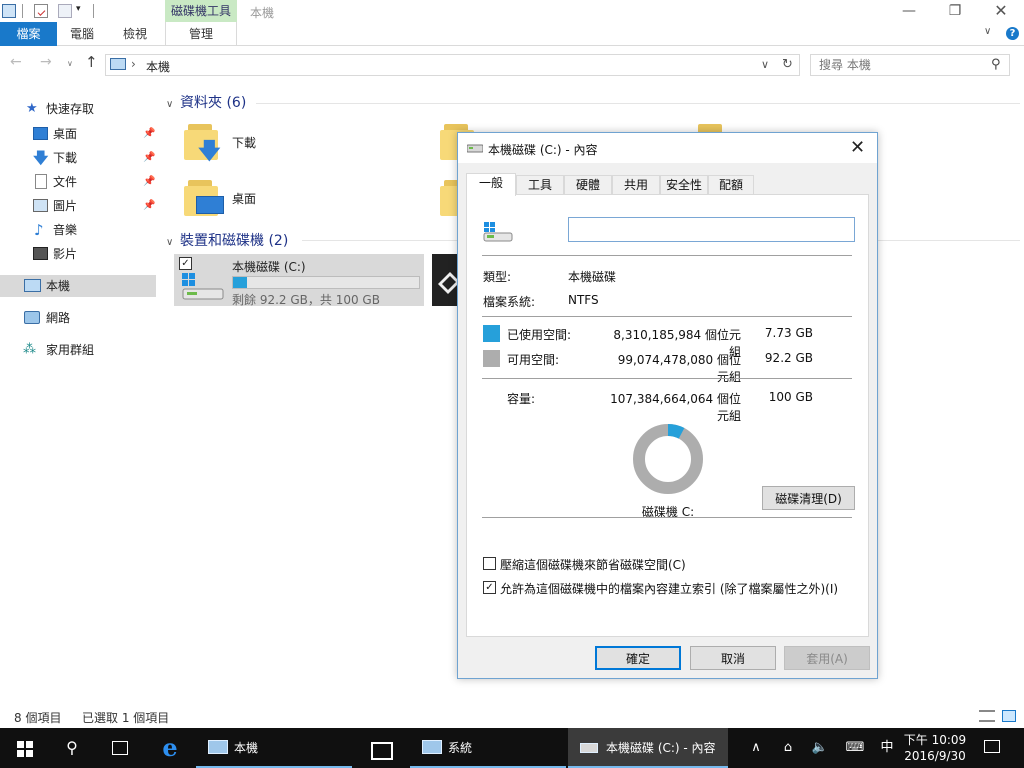  What do you see at coordinates (909, 12) in the screenshot?
I see `minimize-button: —` at bounding box center [909, 12].